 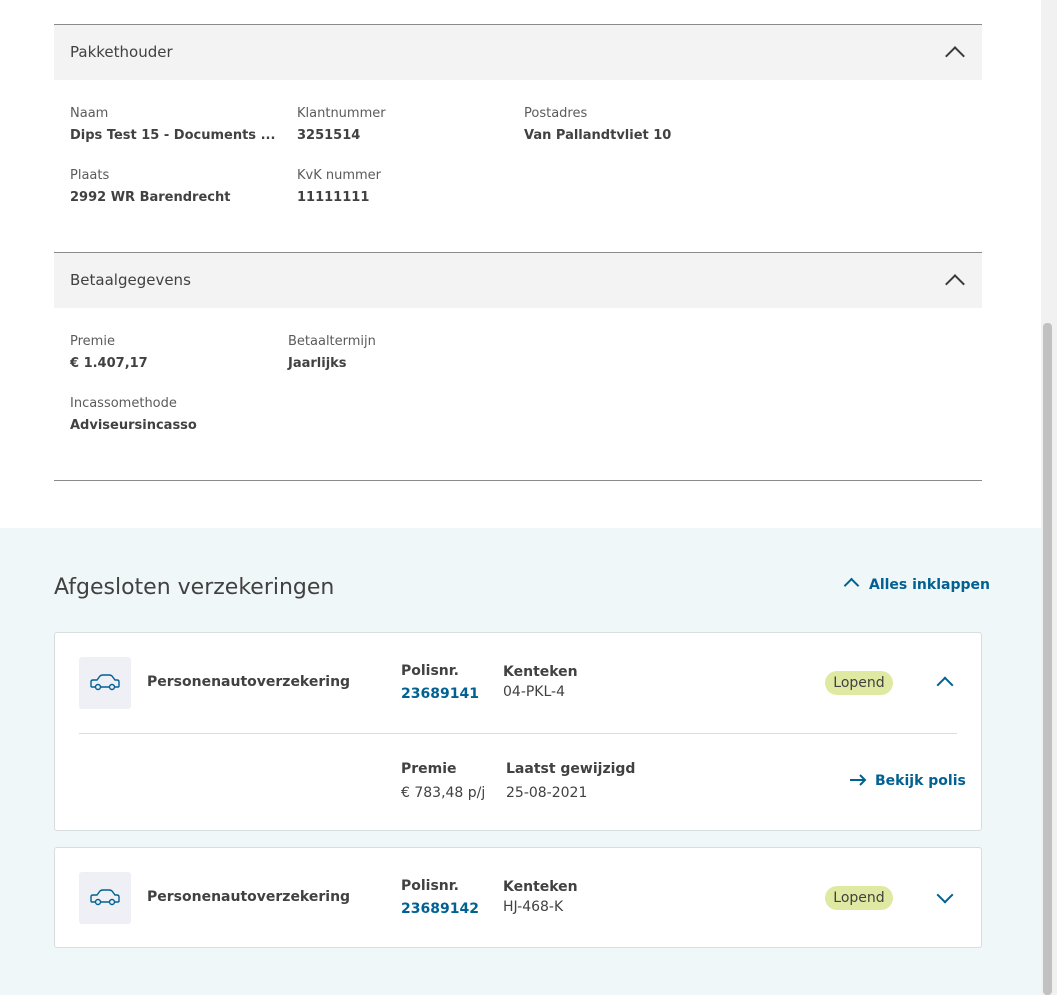 I want to click on collapse-all-button: Alles inklappen, so click(x=916, y=585).